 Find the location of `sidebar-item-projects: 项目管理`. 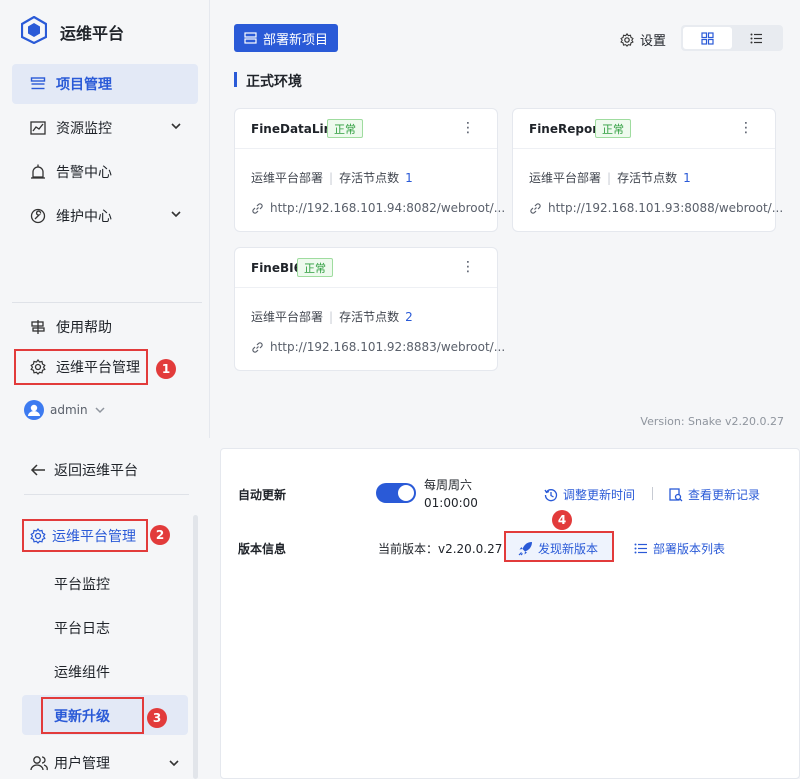

sidebar-item-projects: 项目管理 is located at coordinates (105, 84).